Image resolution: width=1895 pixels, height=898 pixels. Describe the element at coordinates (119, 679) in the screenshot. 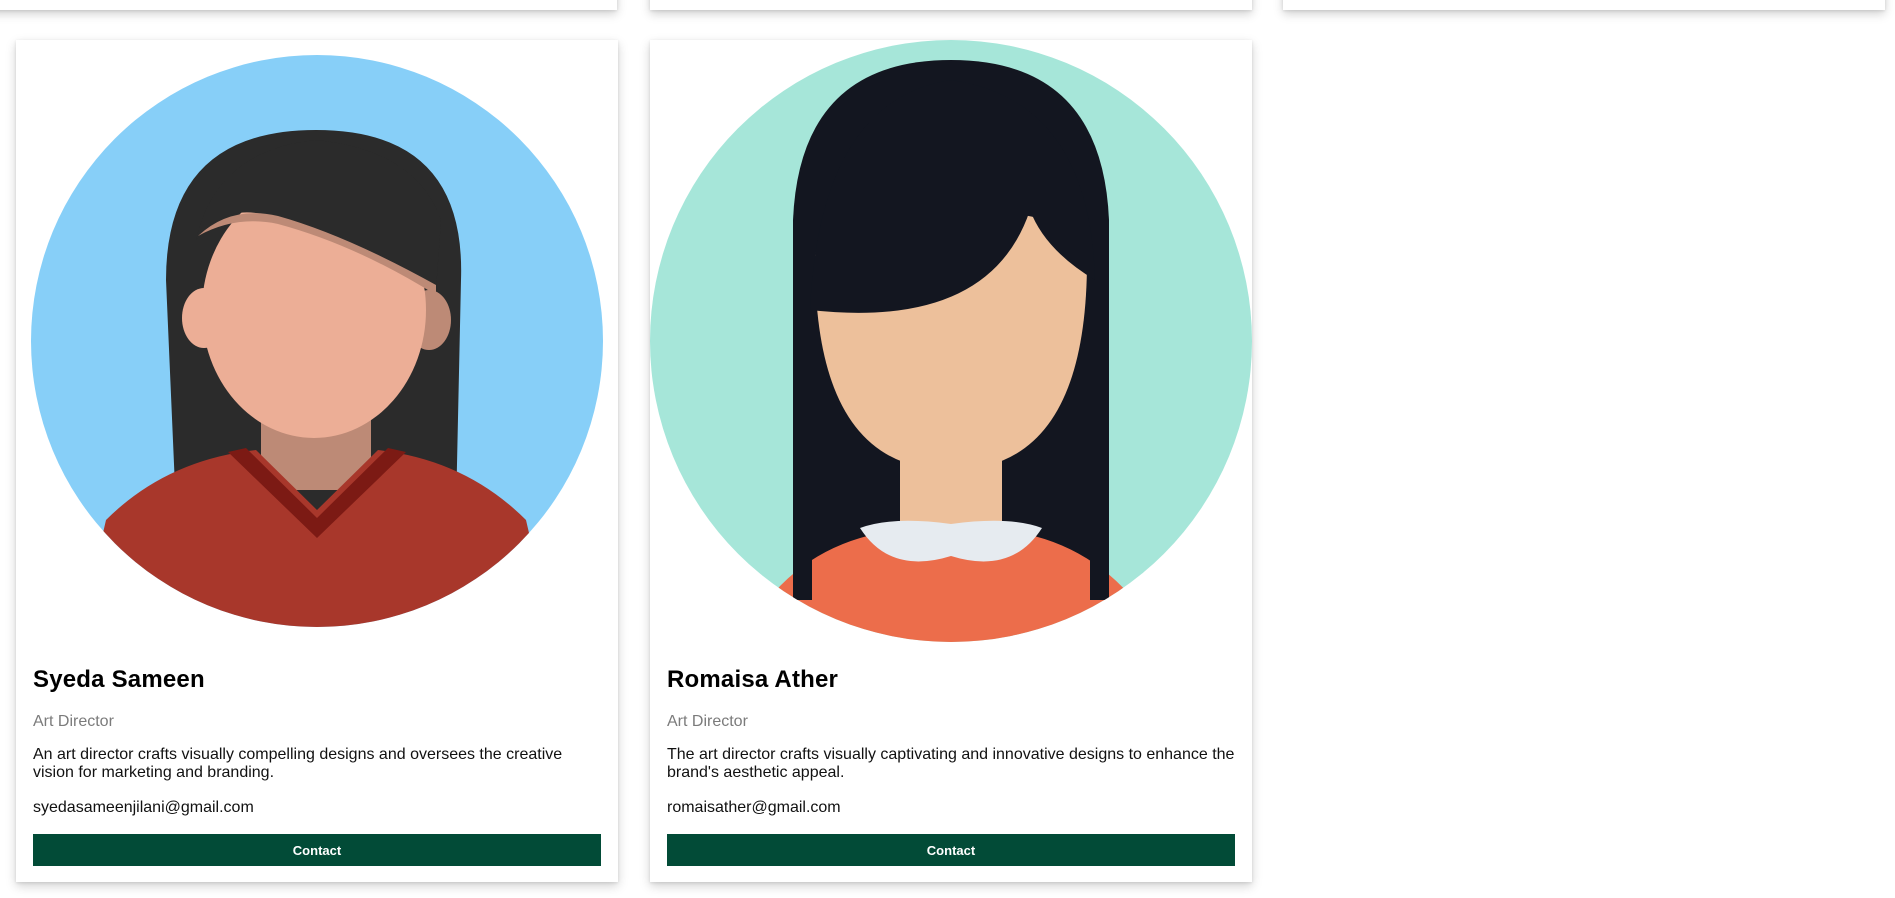

I see `member-name: Syeda Sameen` at that location.